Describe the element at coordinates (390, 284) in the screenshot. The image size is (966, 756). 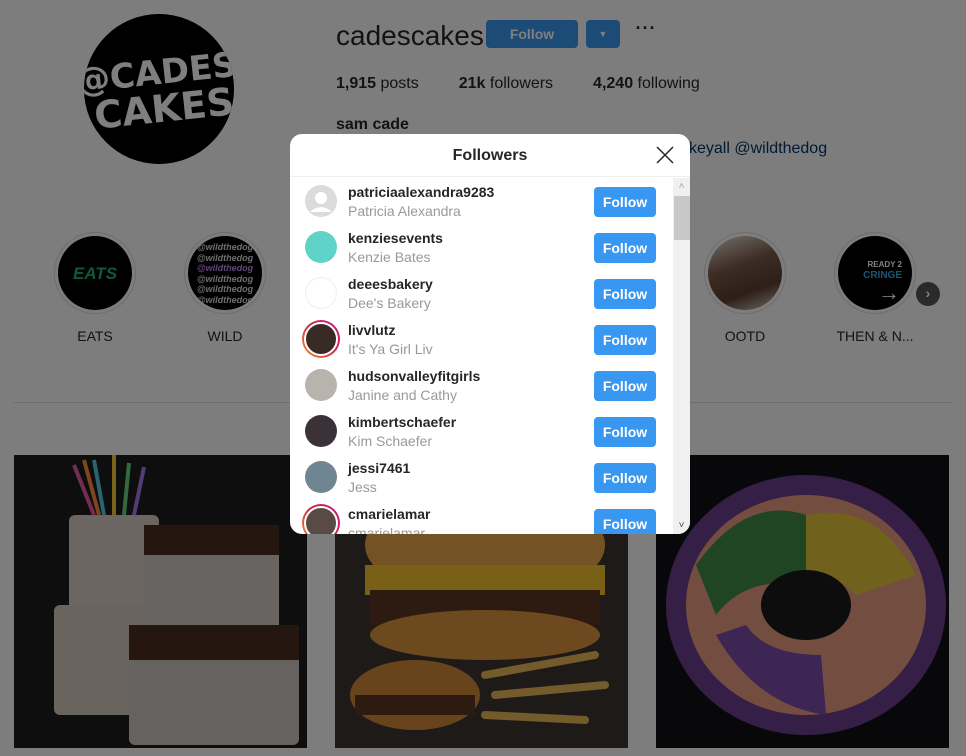
I see `follower-username: deeesbakery` at that location.